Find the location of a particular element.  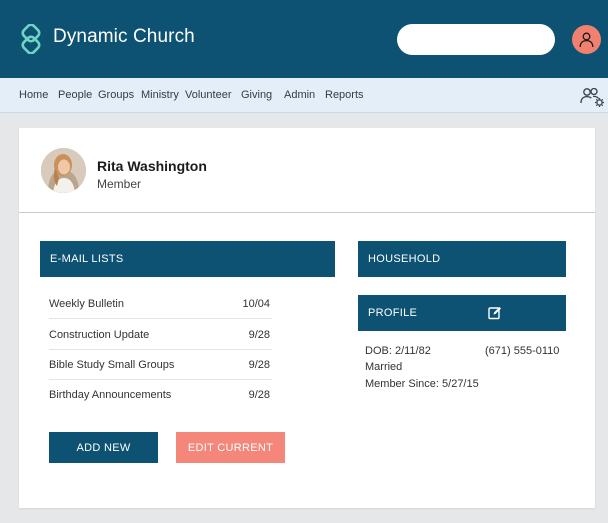

profile-phone: (671) 555-0110 is located at coordinates (522, 351).